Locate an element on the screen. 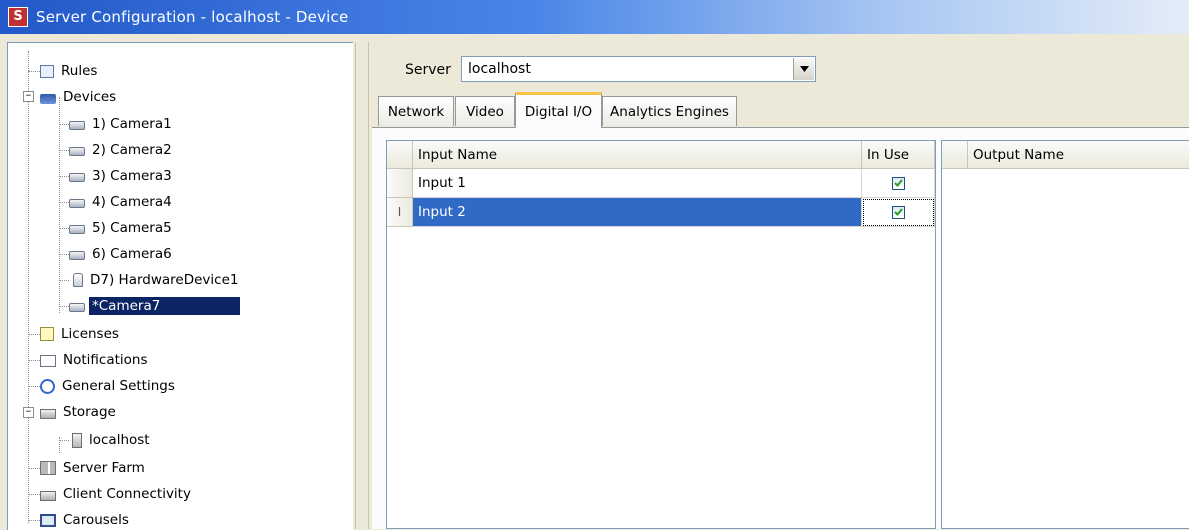 This screenshot has height=530, width=1189. chevron-down-icon is located at coordinates (803, 69).